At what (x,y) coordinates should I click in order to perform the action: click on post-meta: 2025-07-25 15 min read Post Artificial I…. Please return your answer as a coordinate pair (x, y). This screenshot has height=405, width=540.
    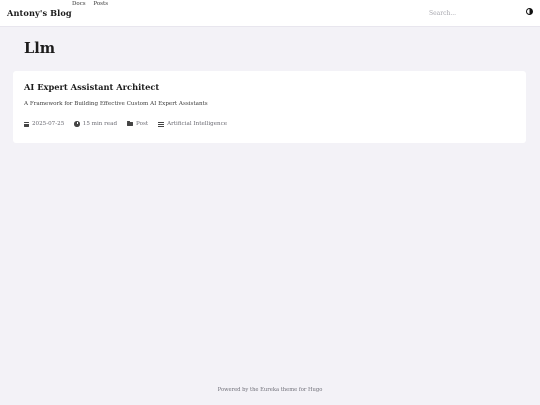
    Looking at the image, I should click on (130, 124).